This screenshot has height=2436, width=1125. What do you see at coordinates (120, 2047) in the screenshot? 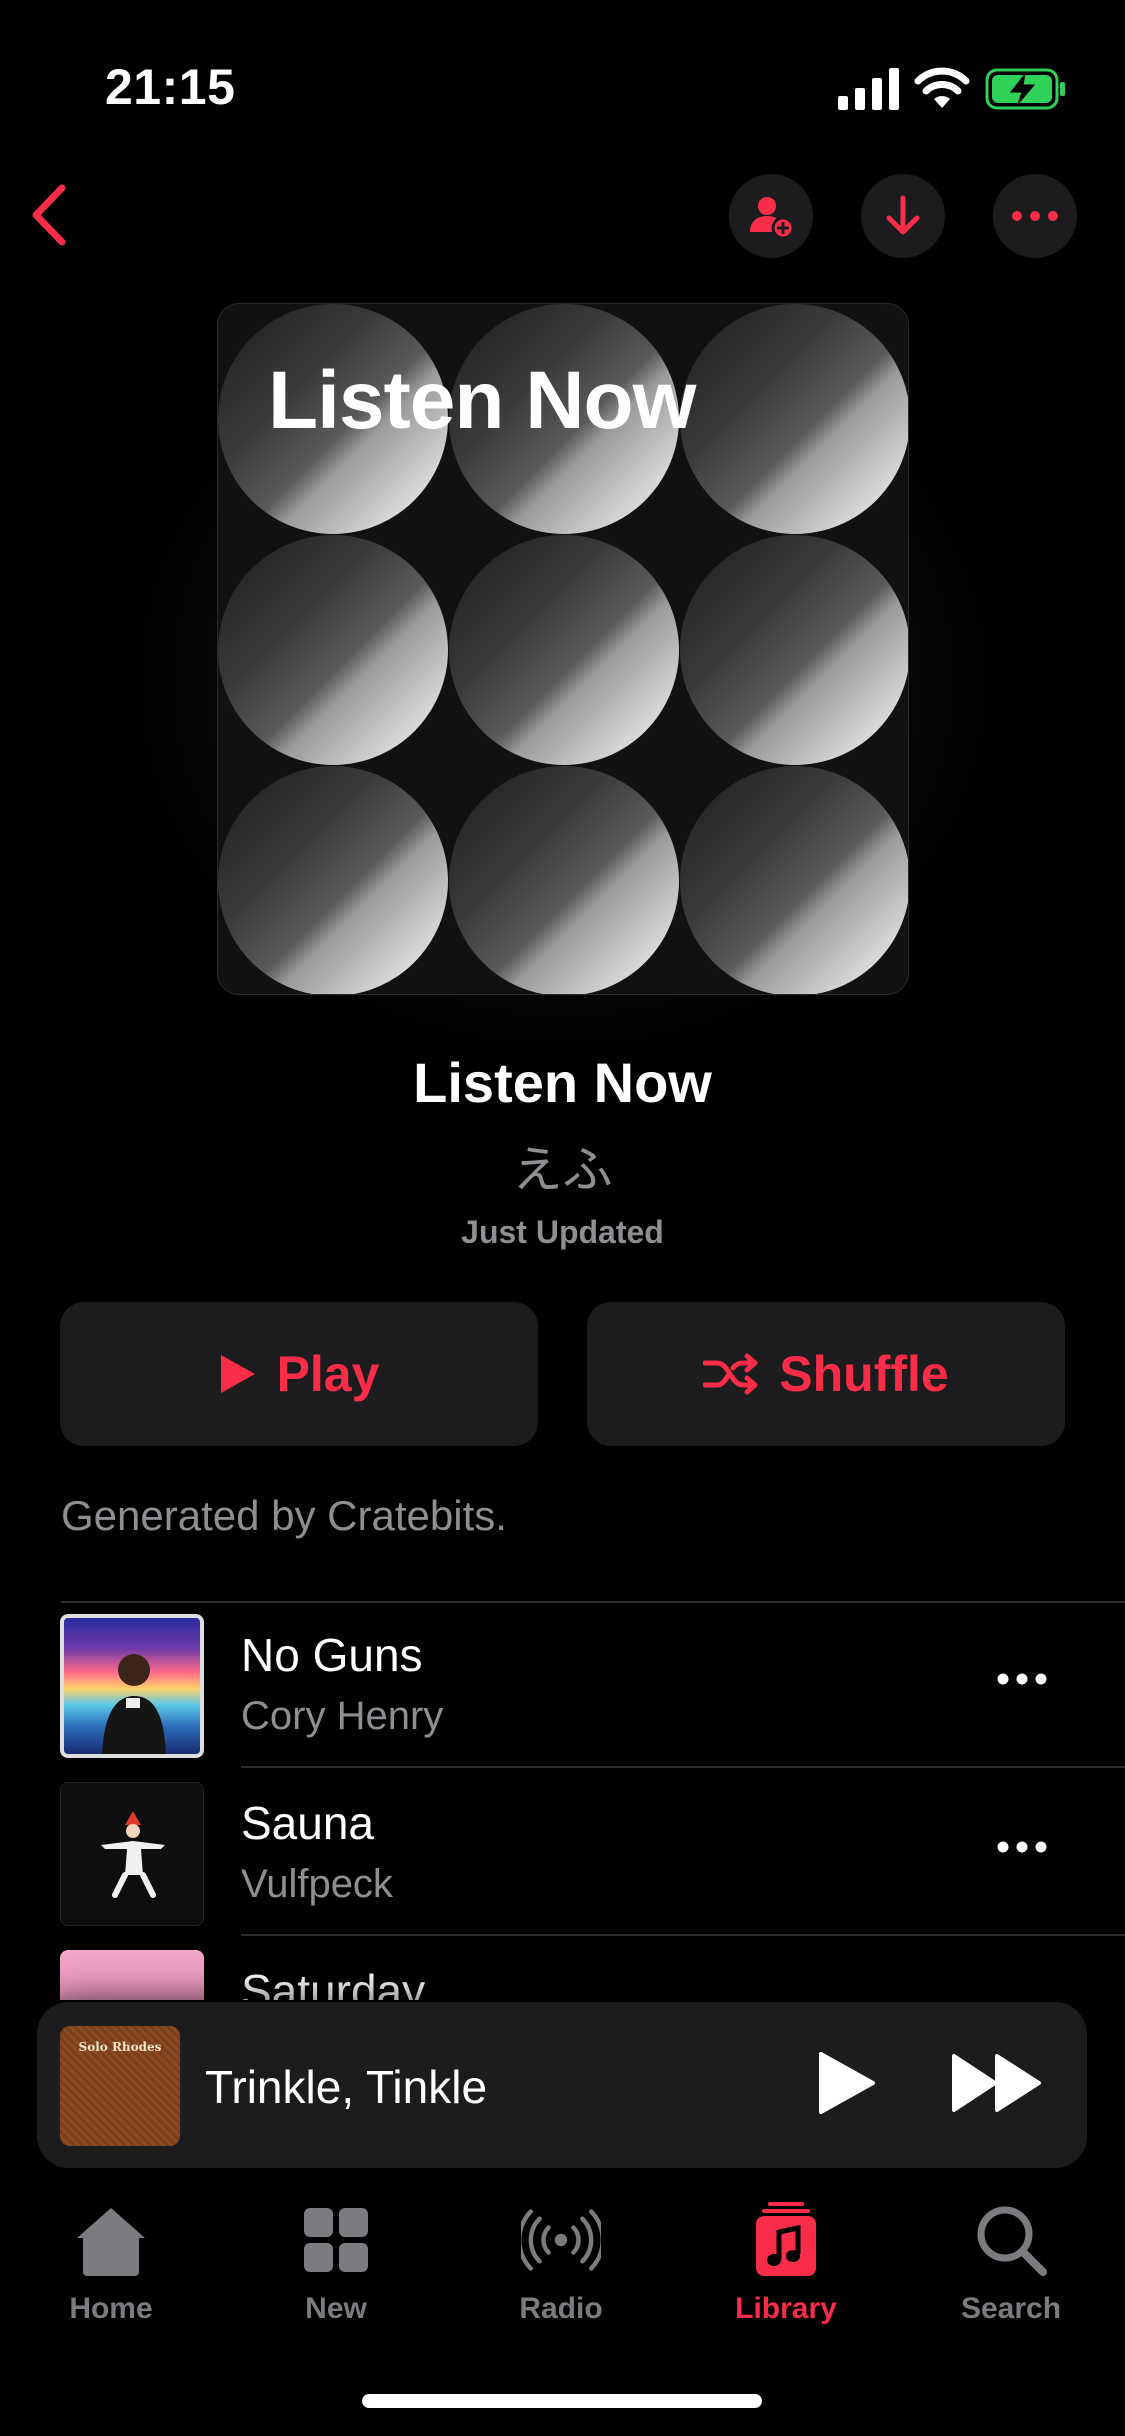
I see `mini-artwork-text: Solo Rhodes` at bounding box center [120, 2047].